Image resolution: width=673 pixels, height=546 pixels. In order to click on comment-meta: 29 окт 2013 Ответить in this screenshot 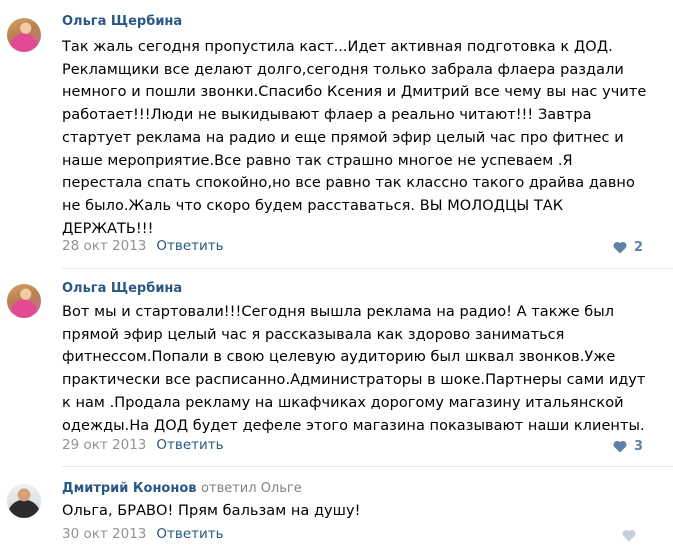, I will do `click(143, 445)`.